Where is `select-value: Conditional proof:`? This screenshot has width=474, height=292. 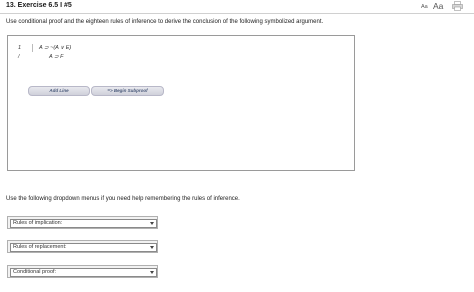 select-value: Conditional proof: is located at coordinates (35, 272).